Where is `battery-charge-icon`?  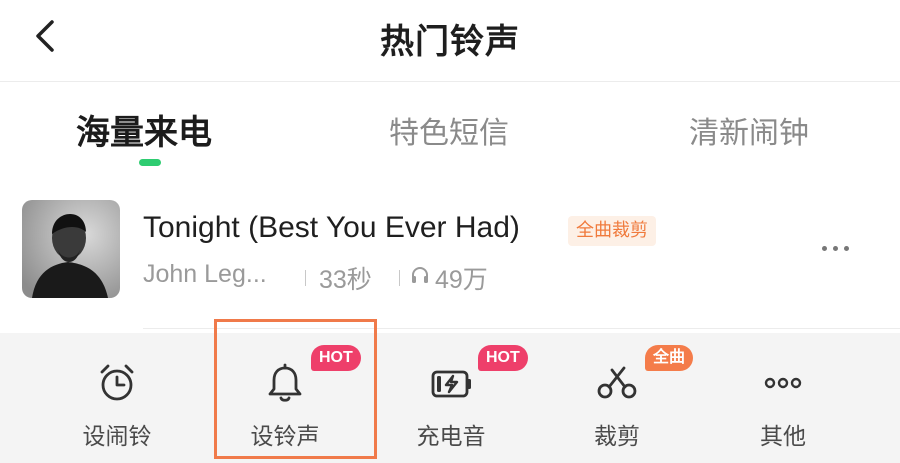 battery-charge-icon is located at coordinates (451, 384).